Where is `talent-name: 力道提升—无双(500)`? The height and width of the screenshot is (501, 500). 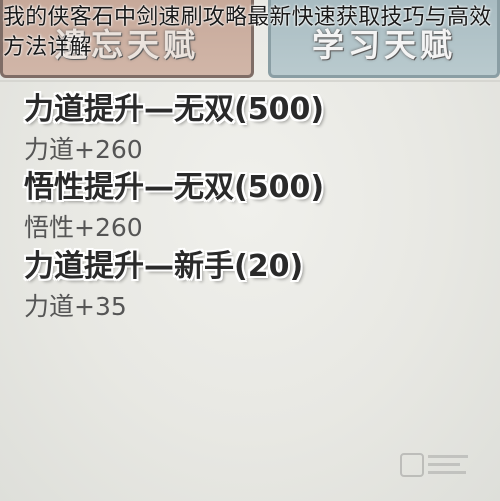
talent-name: 力道提升—无双(500) is located at coordinates (174, 109).